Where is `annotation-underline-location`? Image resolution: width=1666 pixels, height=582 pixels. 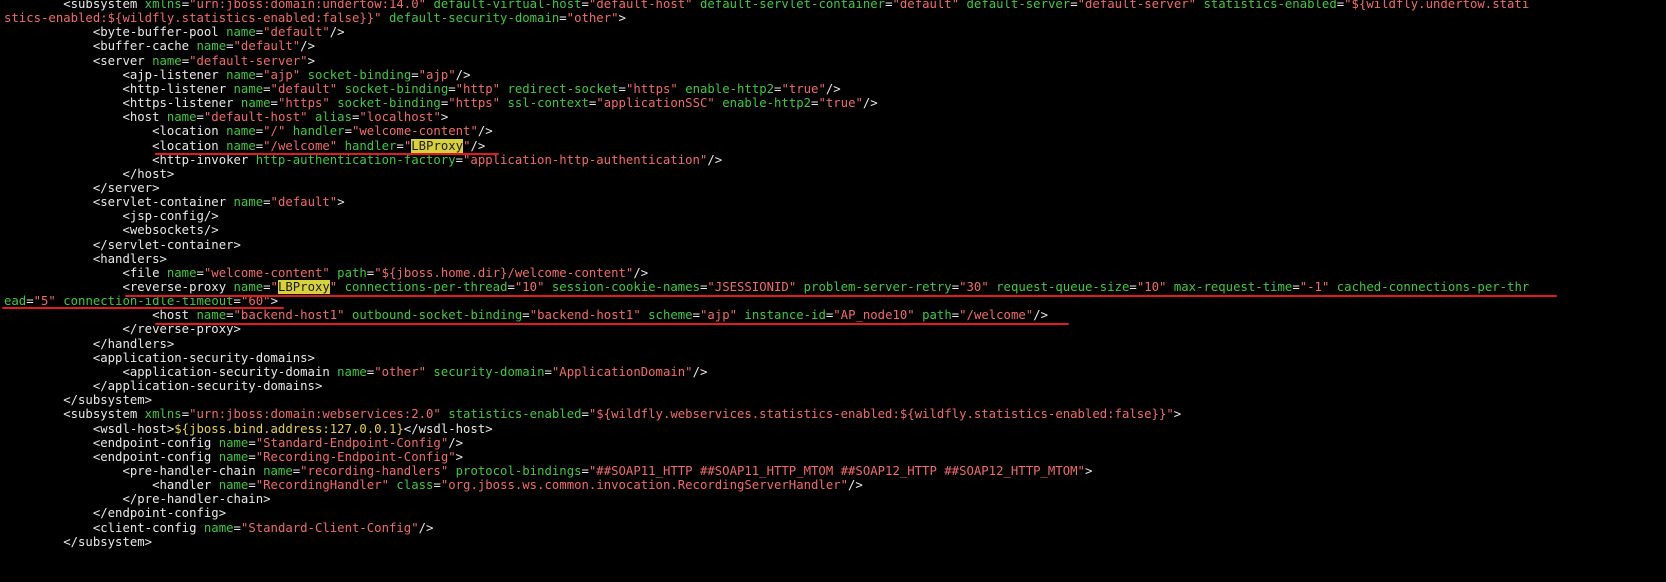
annotation-underline-location is located at coordinates (327, 154).